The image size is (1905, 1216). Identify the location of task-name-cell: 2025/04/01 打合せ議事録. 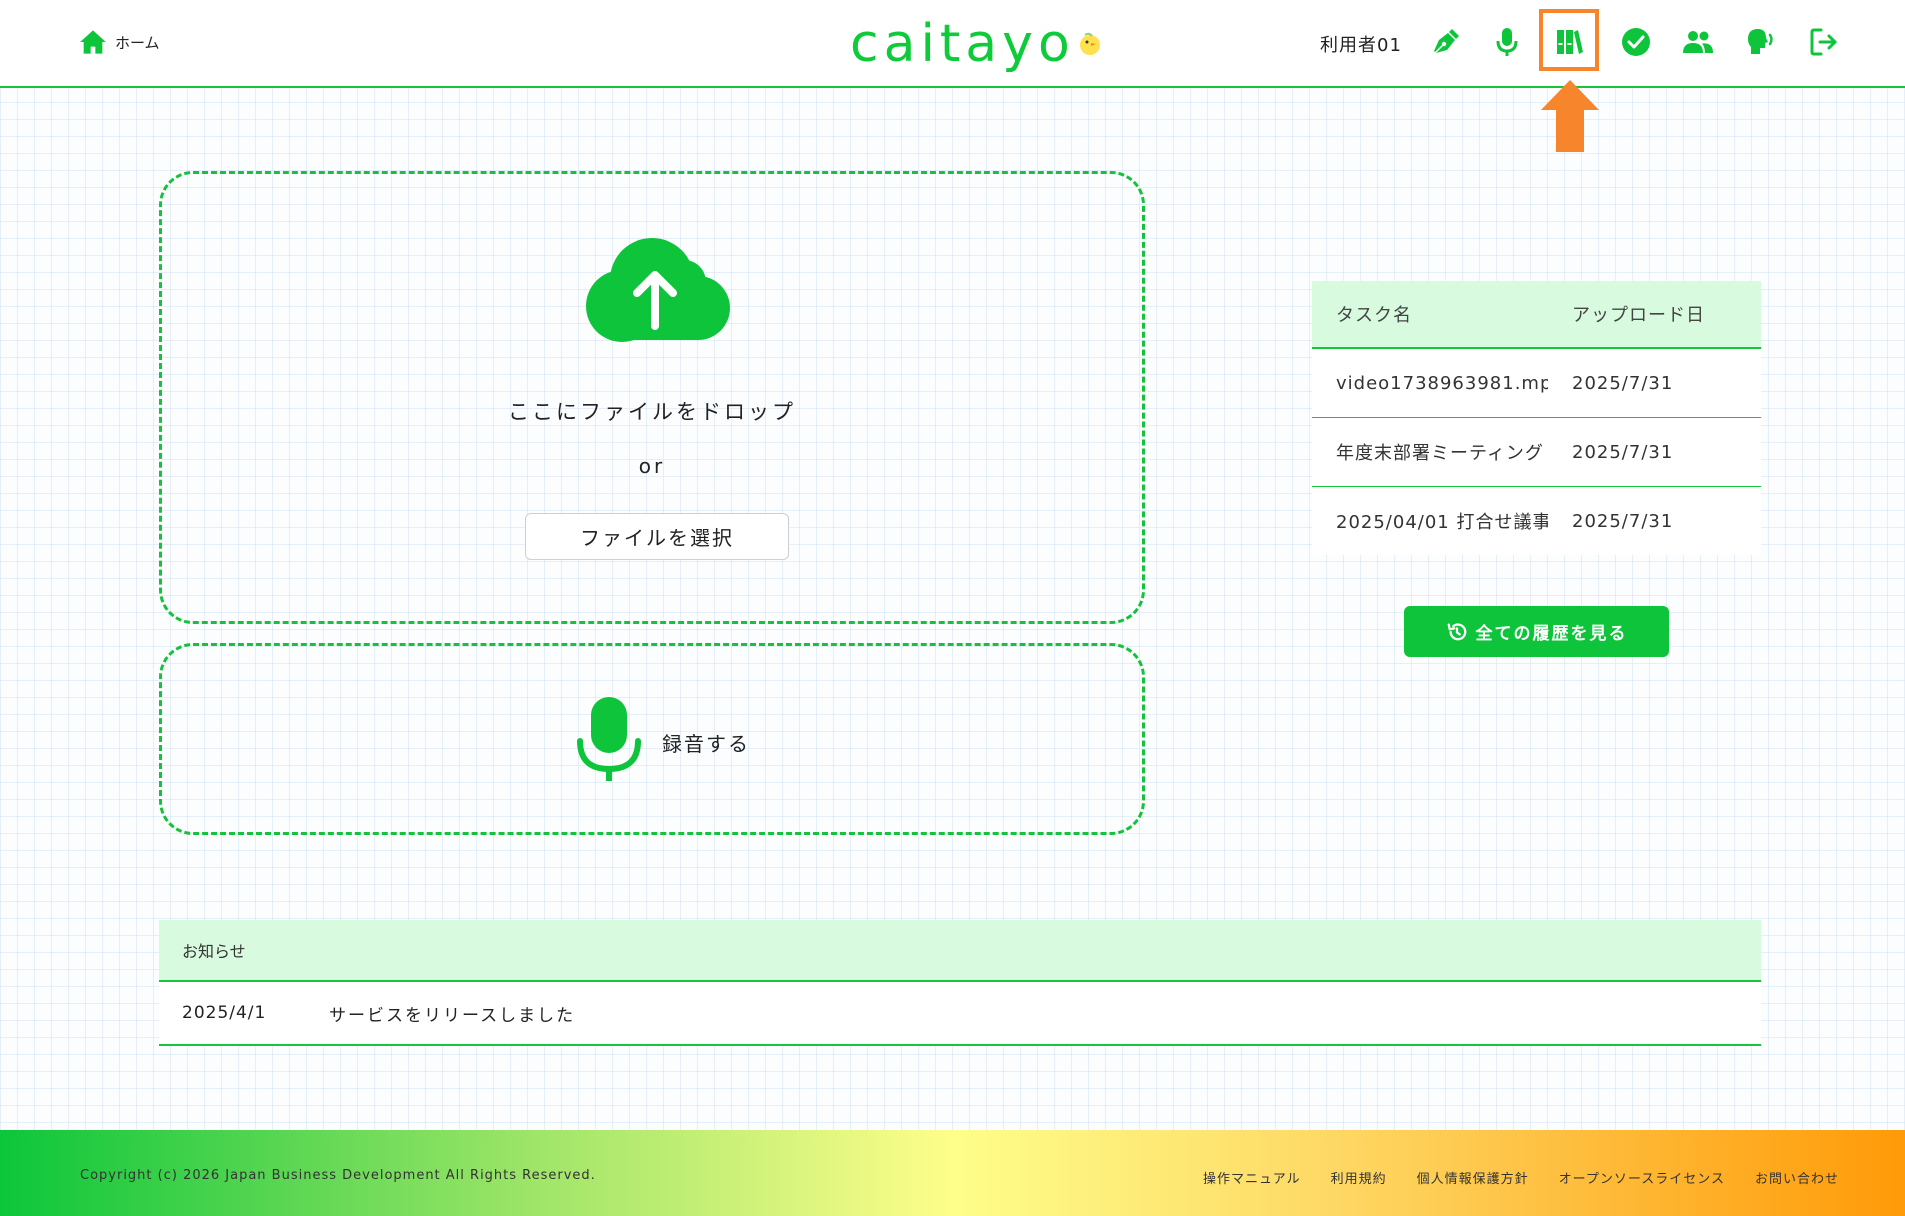
(1442, 522).